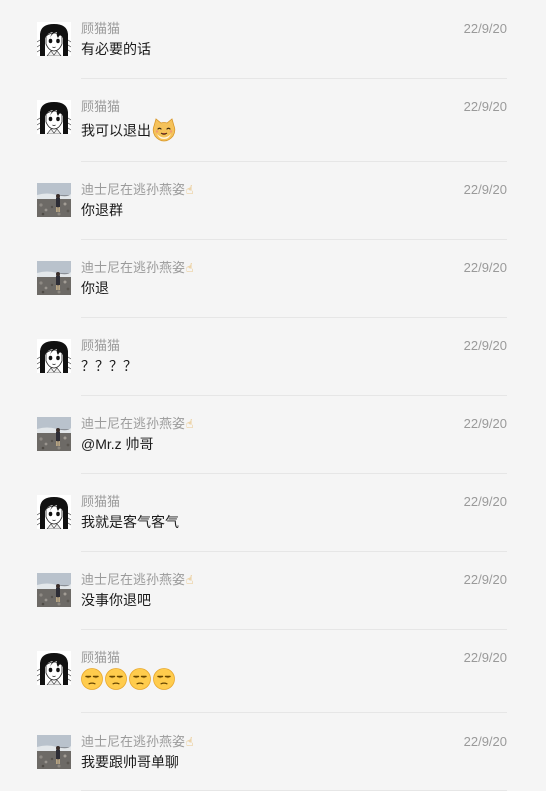  I want to click on message-text: ？？？？, so click(109, 366).